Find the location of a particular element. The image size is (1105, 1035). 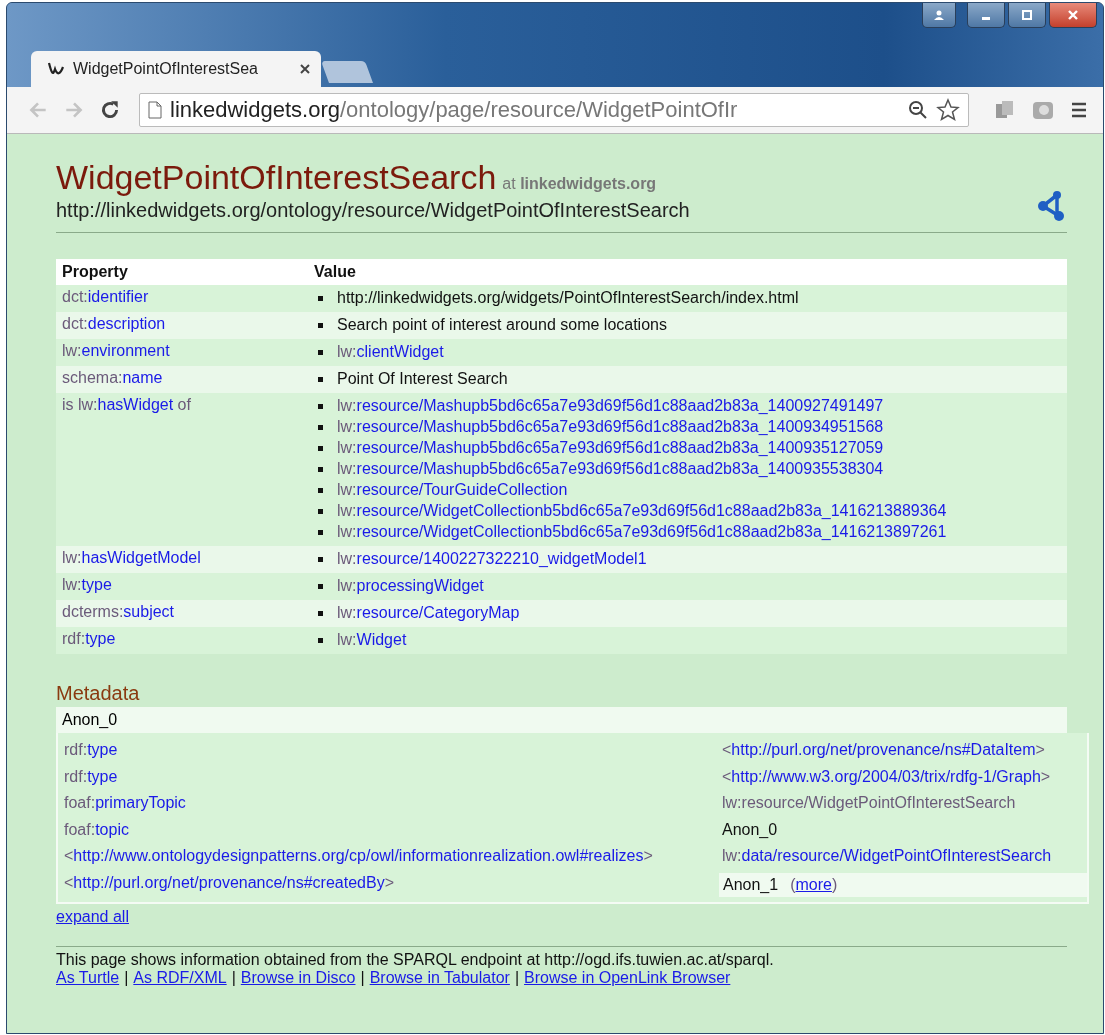

footer-link: Browse in OpenLink Browser is located at coordinates (627, 978).